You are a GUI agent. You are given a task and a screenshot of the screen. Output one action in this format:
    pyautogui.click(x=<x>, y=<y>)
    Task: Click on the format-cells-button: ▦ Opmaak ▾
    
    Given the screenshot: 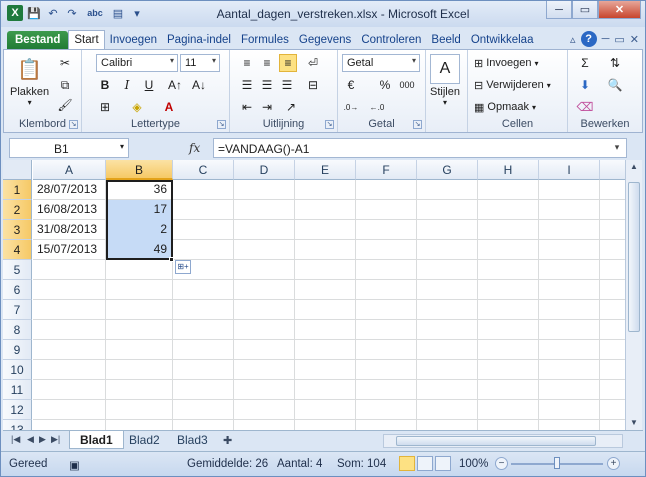 What is the action you would take?
    pyautogui.click(x=505, y=107)
    